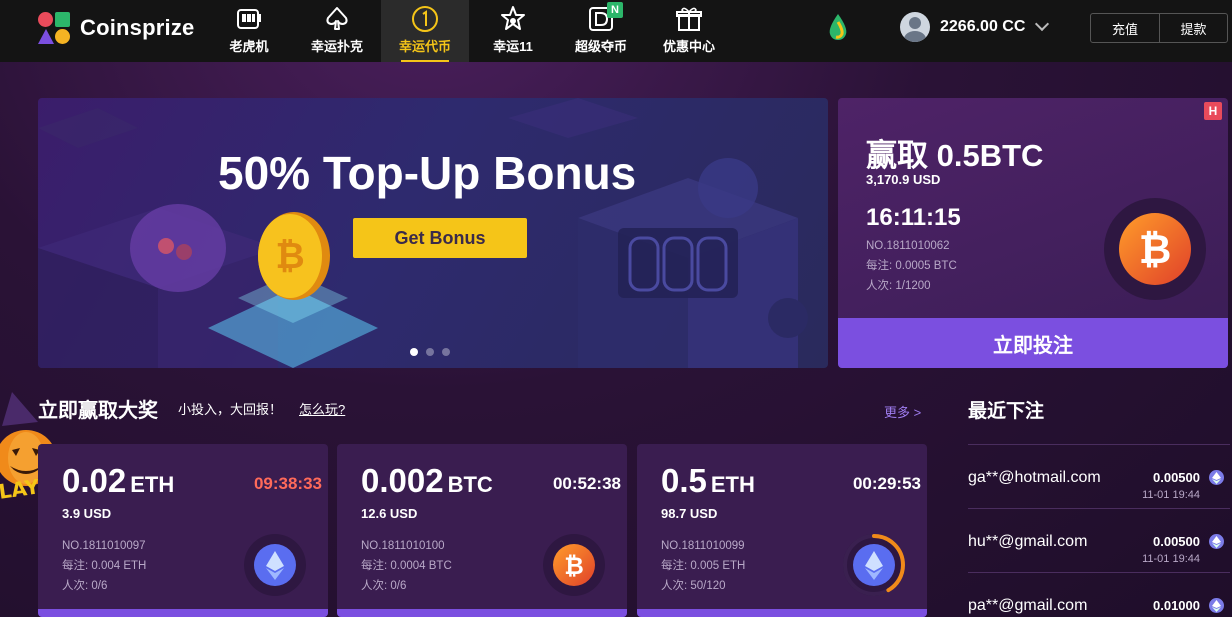 The height and width of the screenshot is (617, 1232). I want to click on nav-item-super-grab: N 超级夺币, so click(601, 31).